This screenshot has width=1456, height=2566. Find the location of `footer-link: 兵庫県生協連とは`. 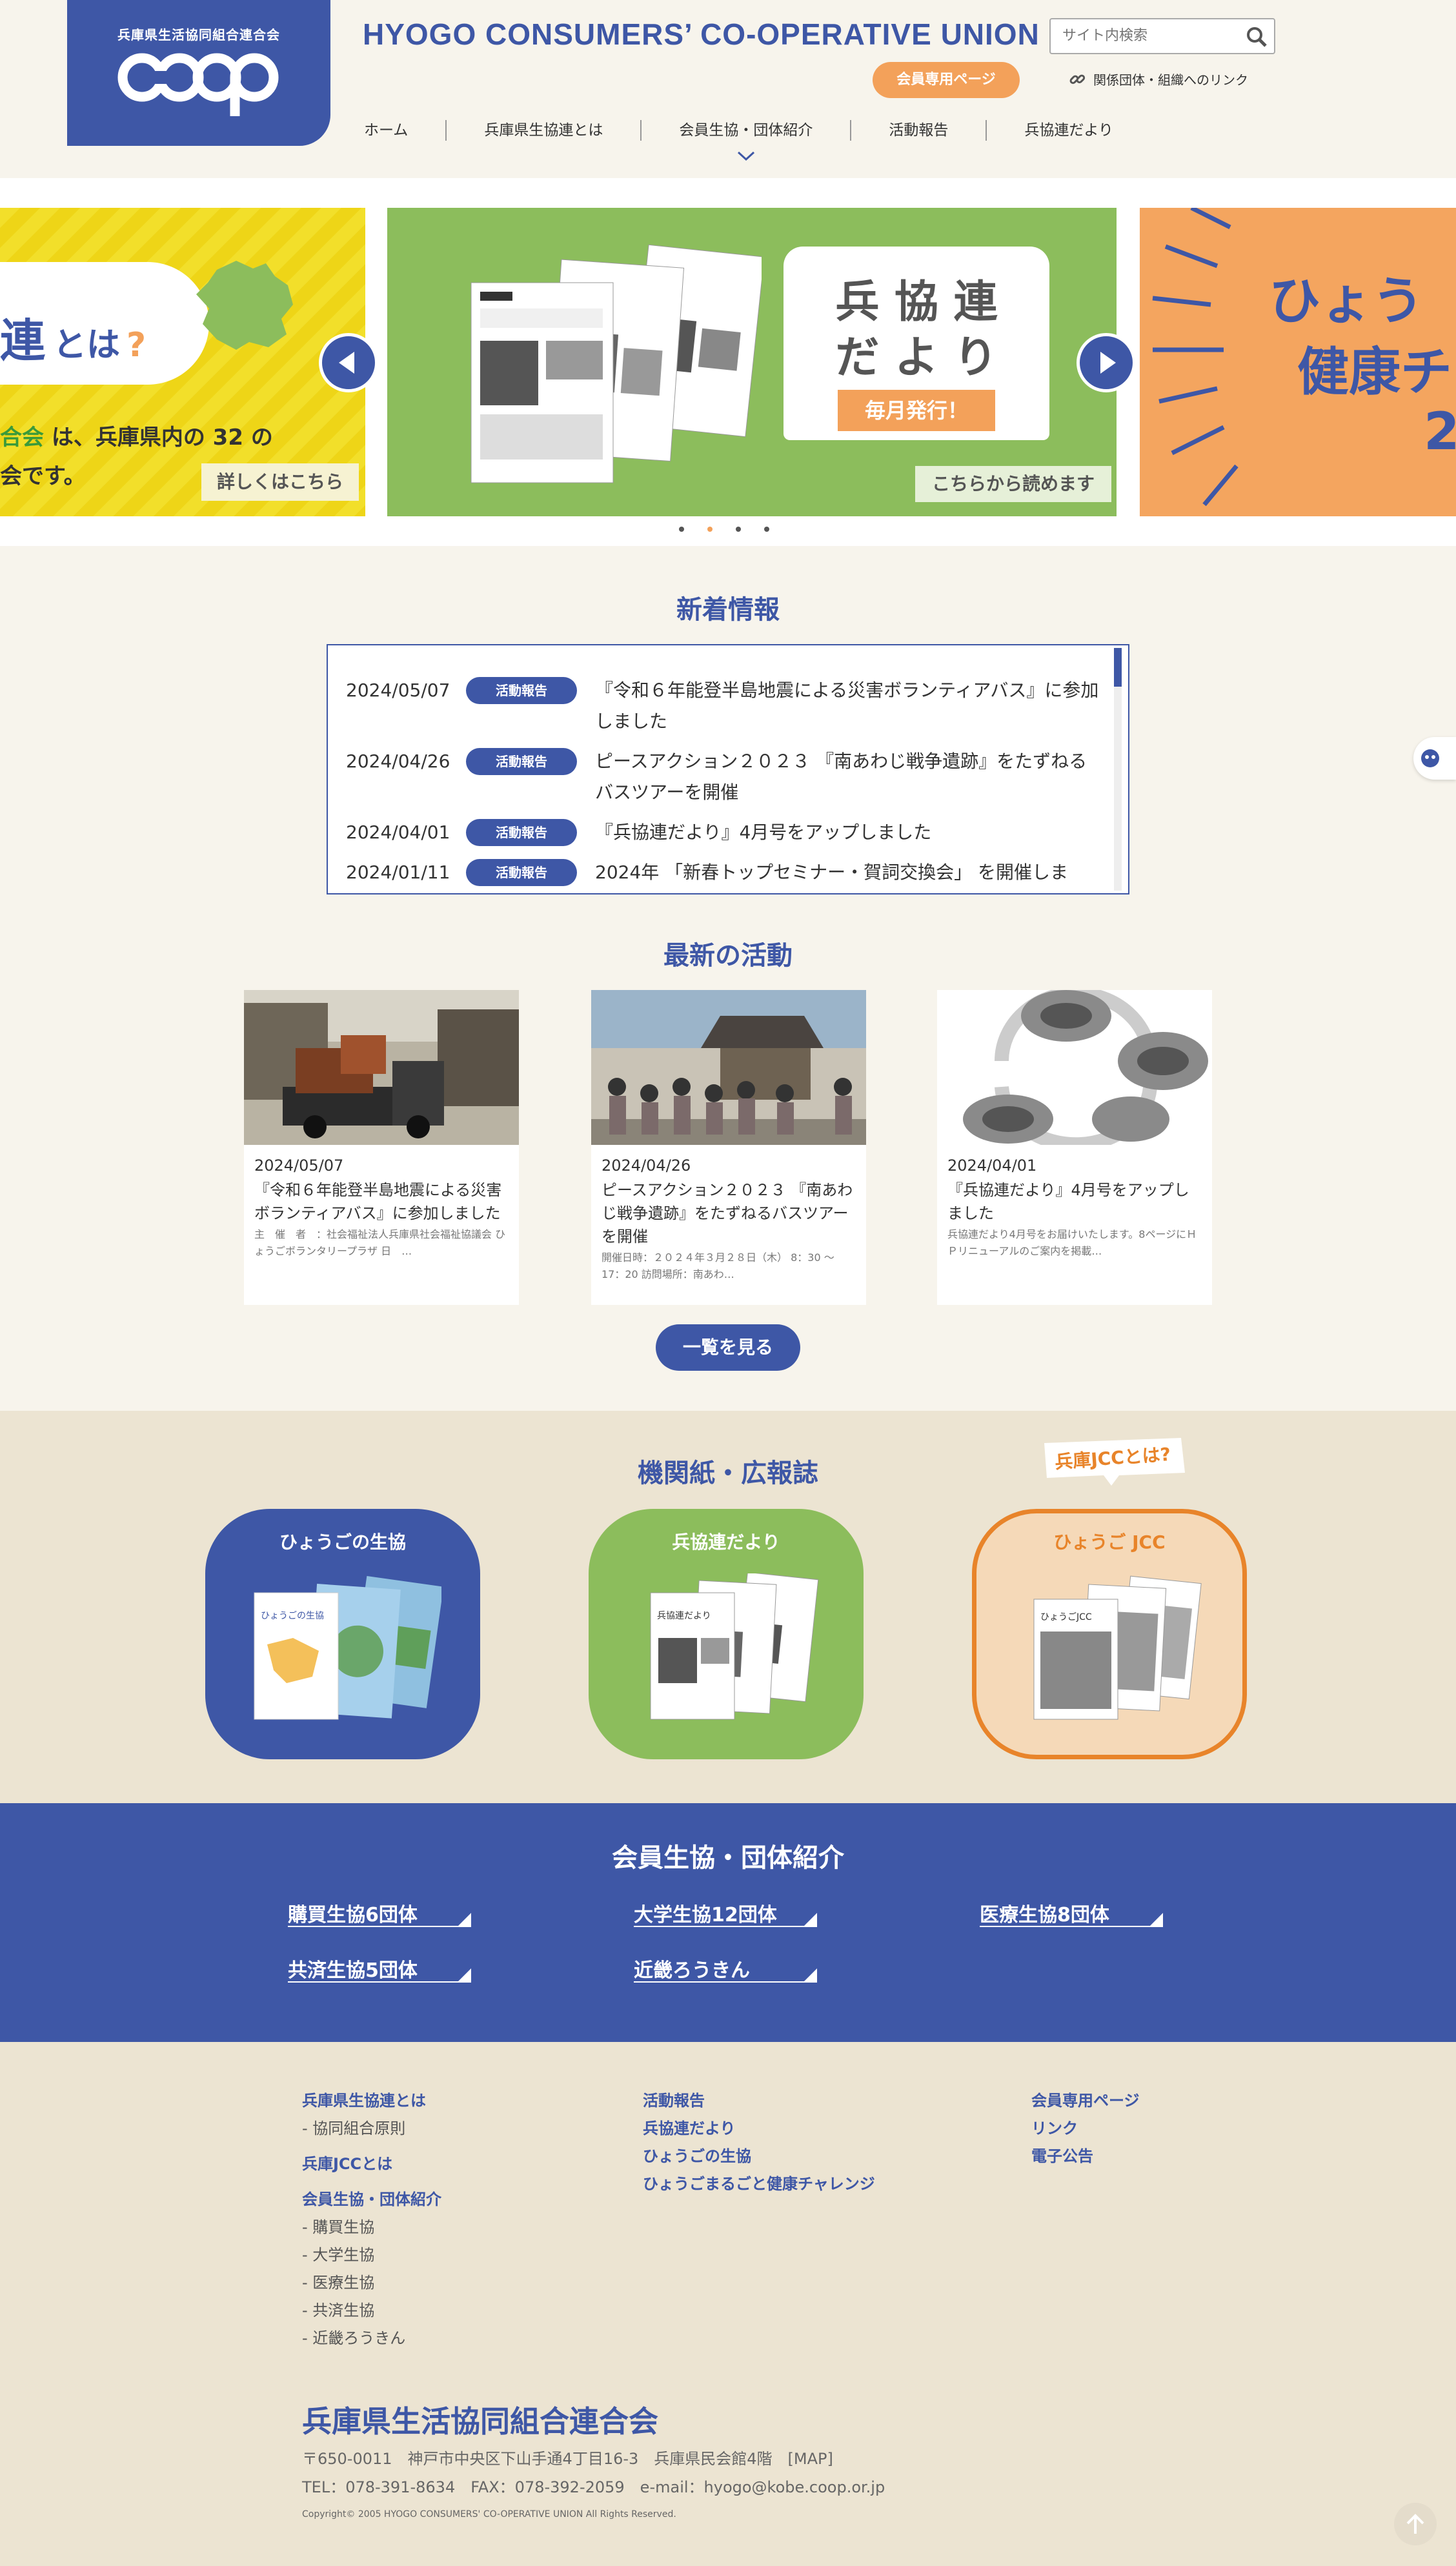

footer-link: 兵庫県生協連とは is located at coordinates (372, 2101).